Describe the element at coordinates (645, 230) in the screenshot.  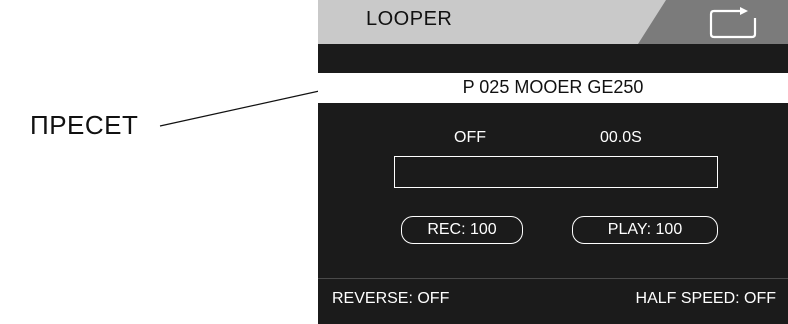
I see `play-level-button: PLAY: 100` at that location.